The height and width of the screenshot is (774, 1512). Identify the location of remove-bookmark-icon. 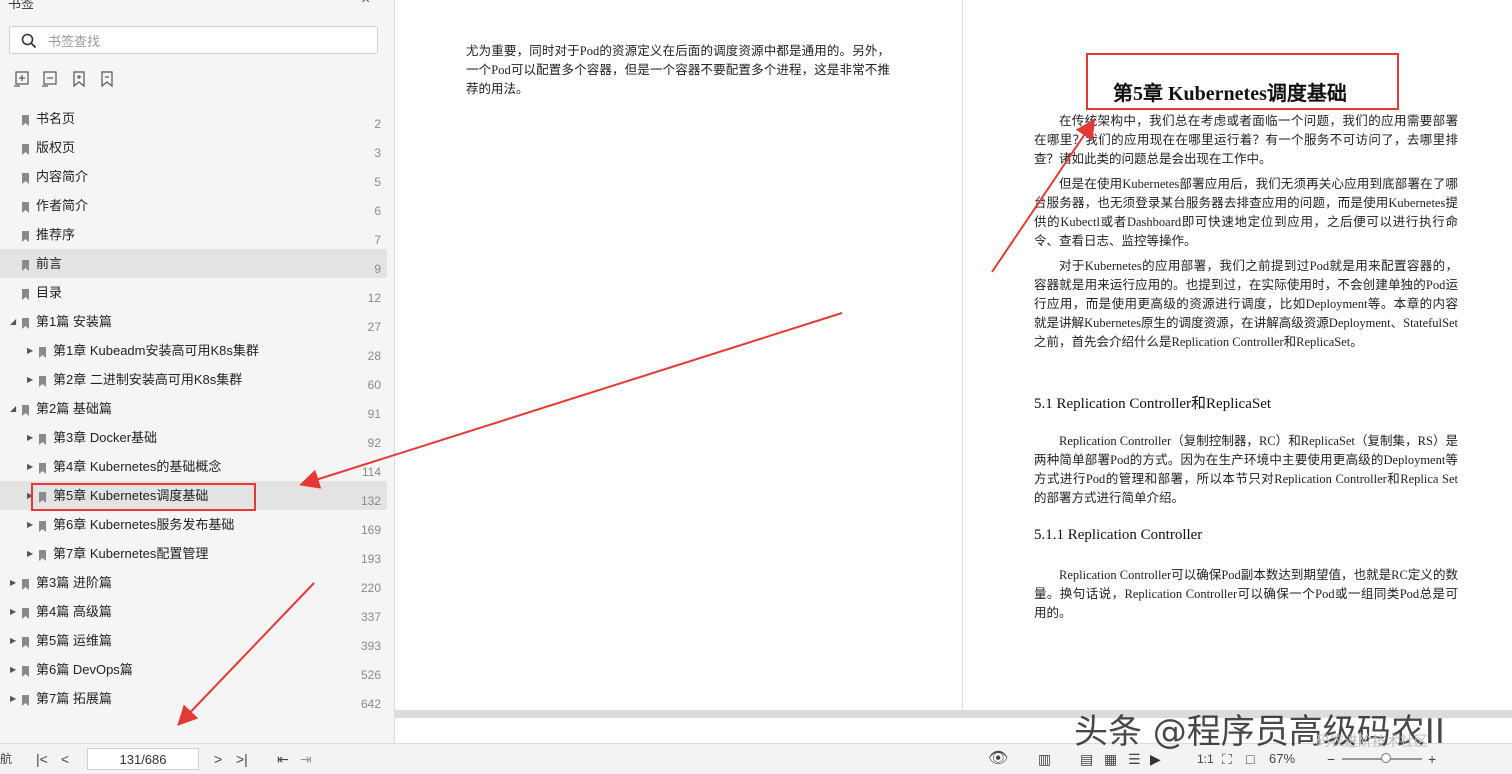
(107, 79).